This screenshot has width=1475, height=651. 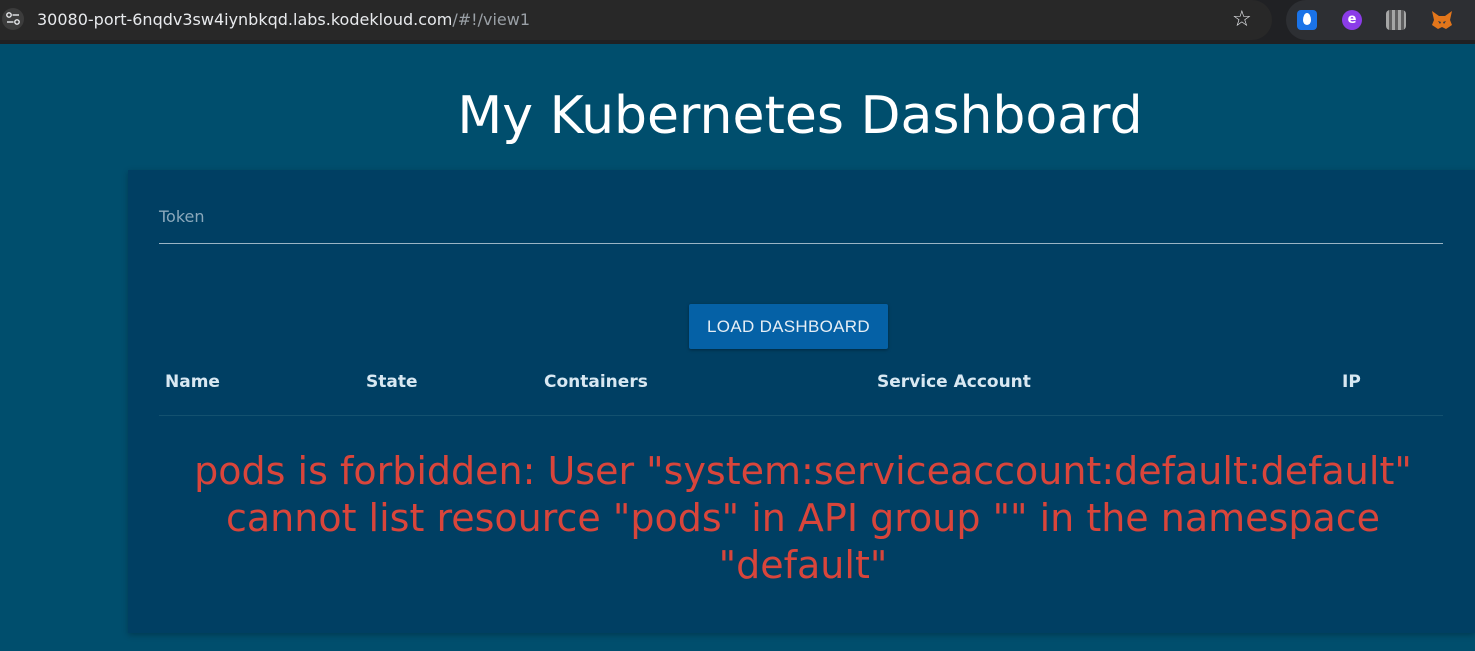 What do you see at coordinates (1351, 382) in the screenshot?
I see `column-header-ip: IP` at bounding box center [1351, 382].